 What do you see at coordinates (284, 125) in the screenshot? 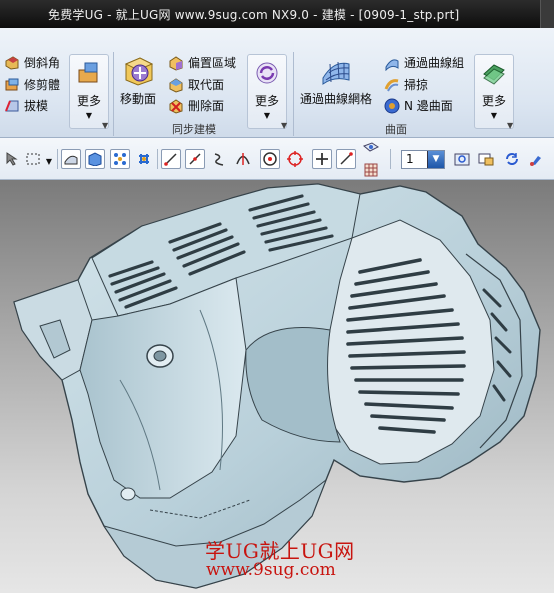
I see `sync-group-expand-icon: ▼` at bounding box center [284, 125].